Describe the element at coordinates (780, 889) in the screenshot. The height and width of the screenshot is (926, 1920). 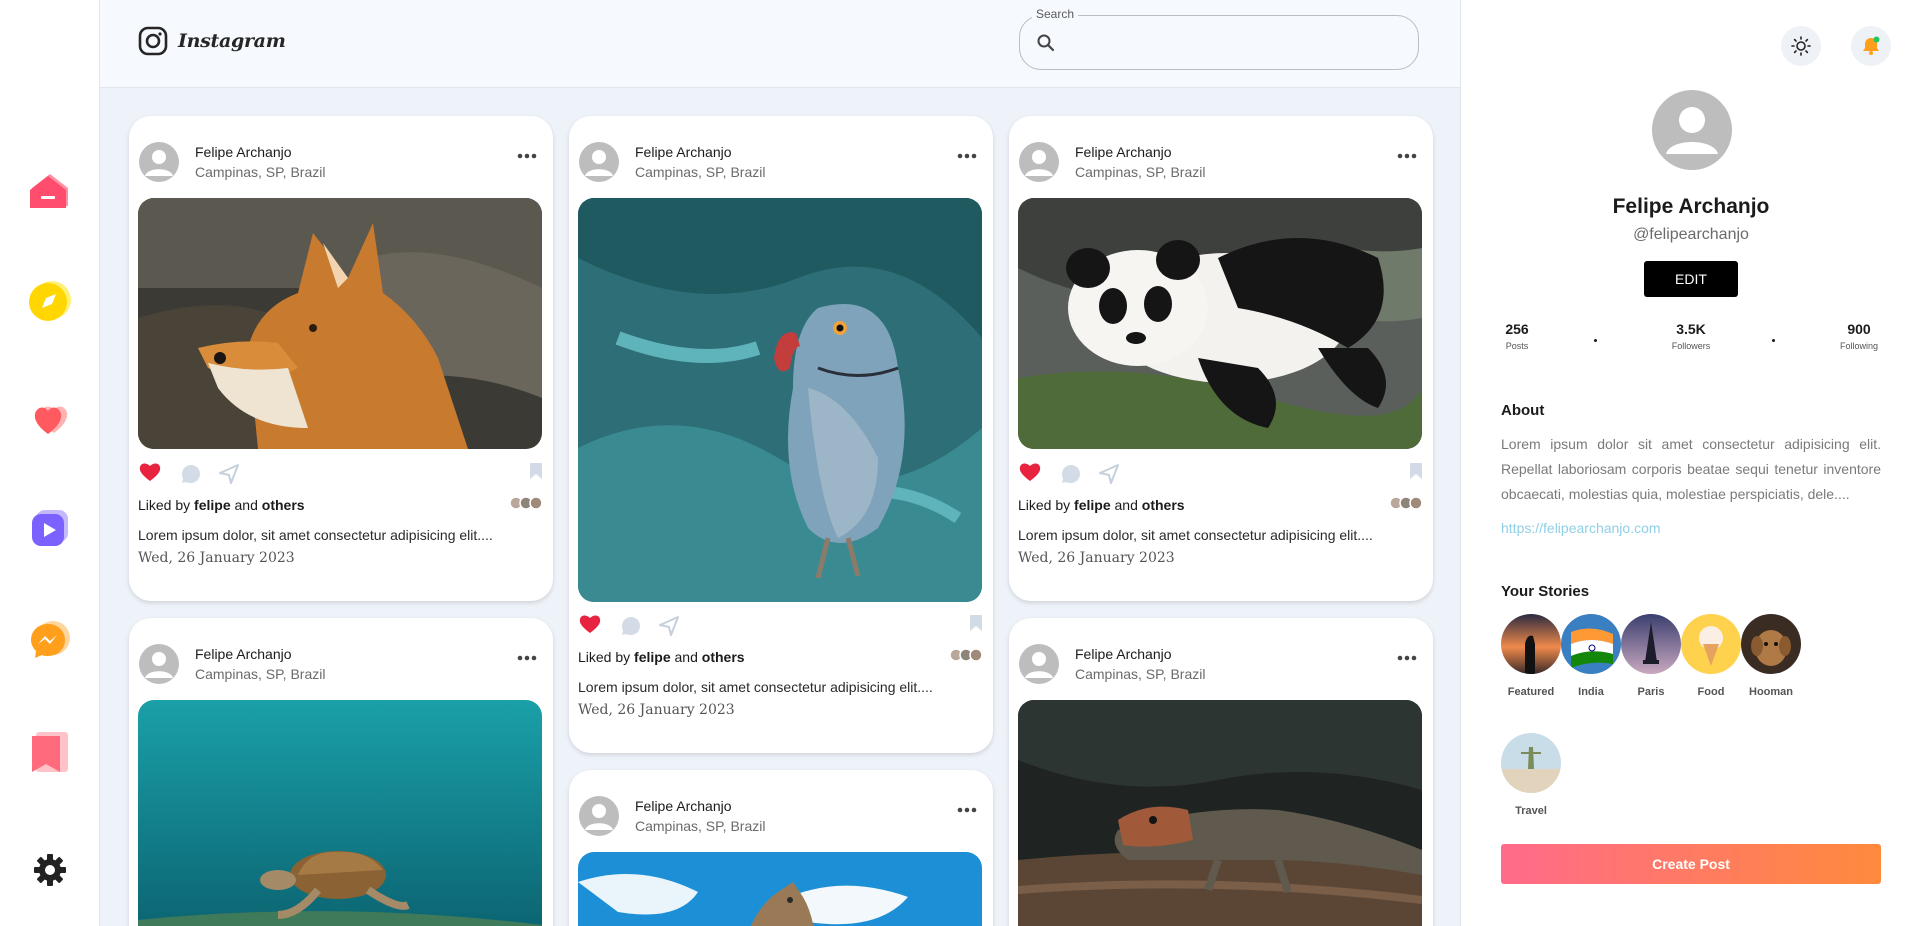
I see `post-image-giraffe` at that location.